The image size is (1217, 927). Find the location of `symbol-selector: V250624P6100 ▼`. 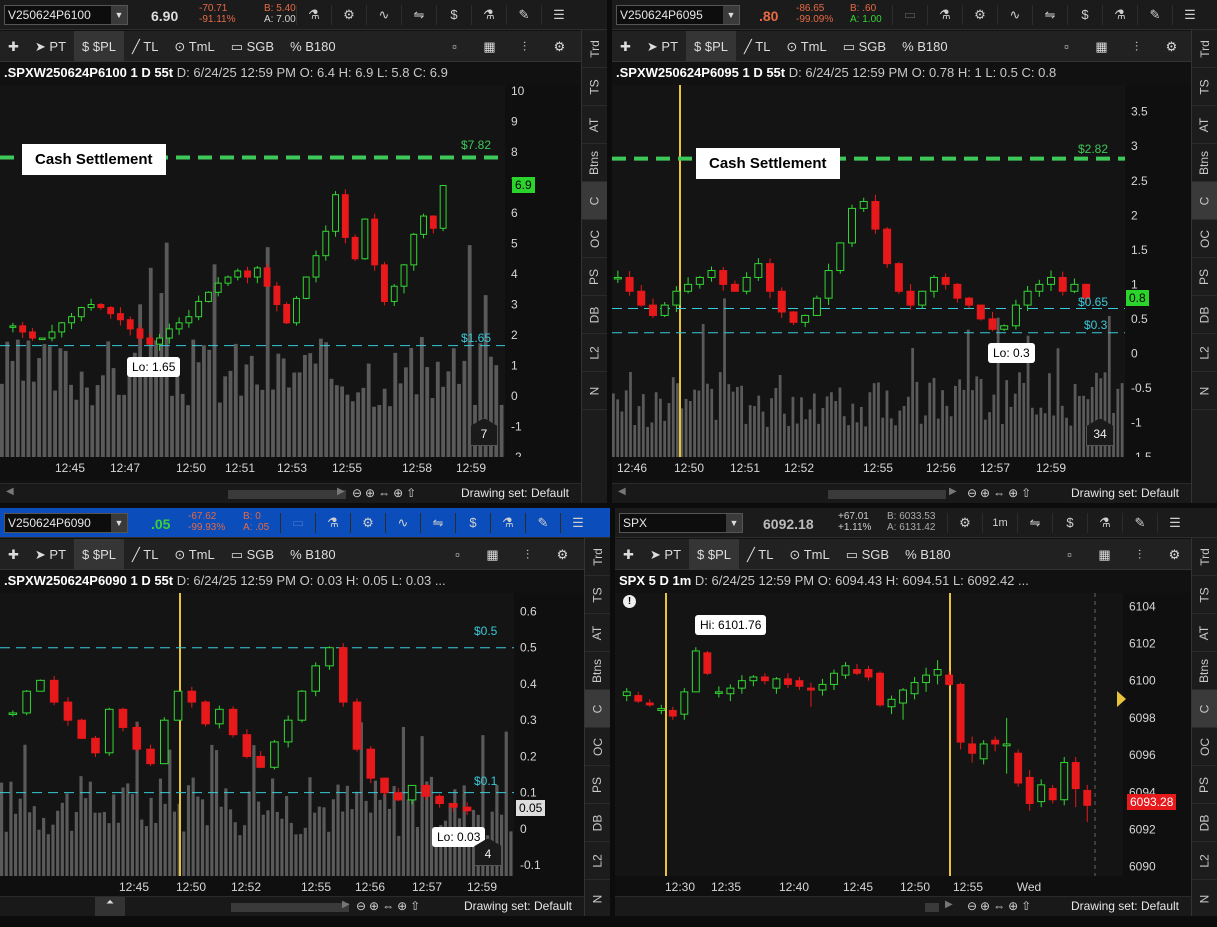

symbol-selector: V250624P6100 ▼ is located at coordinates (66, 15).